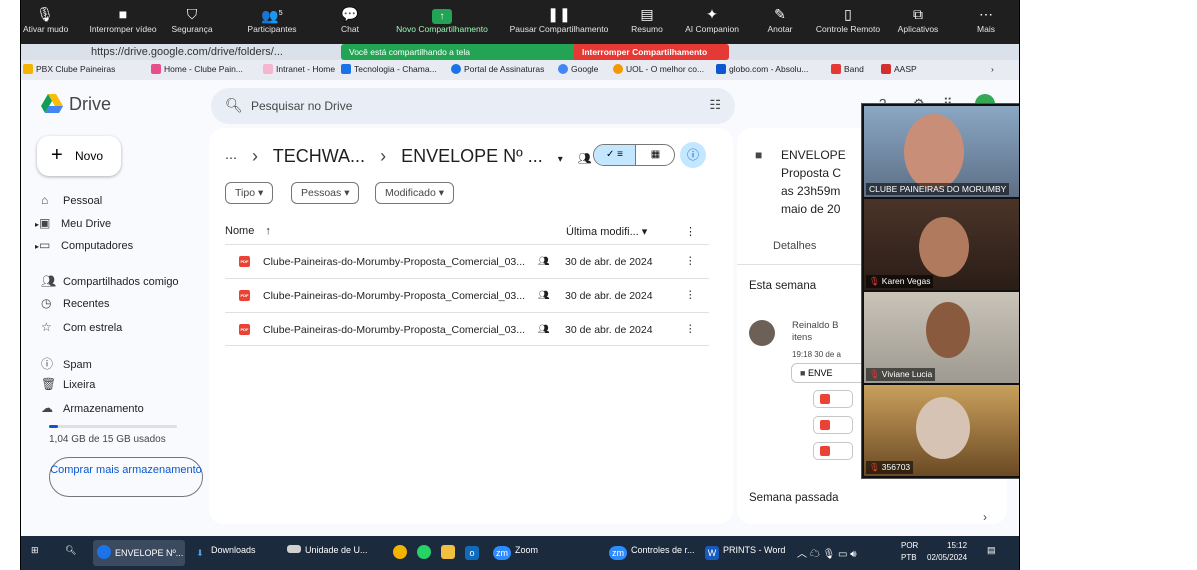 This screenshot has height=570, width=1197. I want to click on chevron-right-icon: ›, so click(985, 517).